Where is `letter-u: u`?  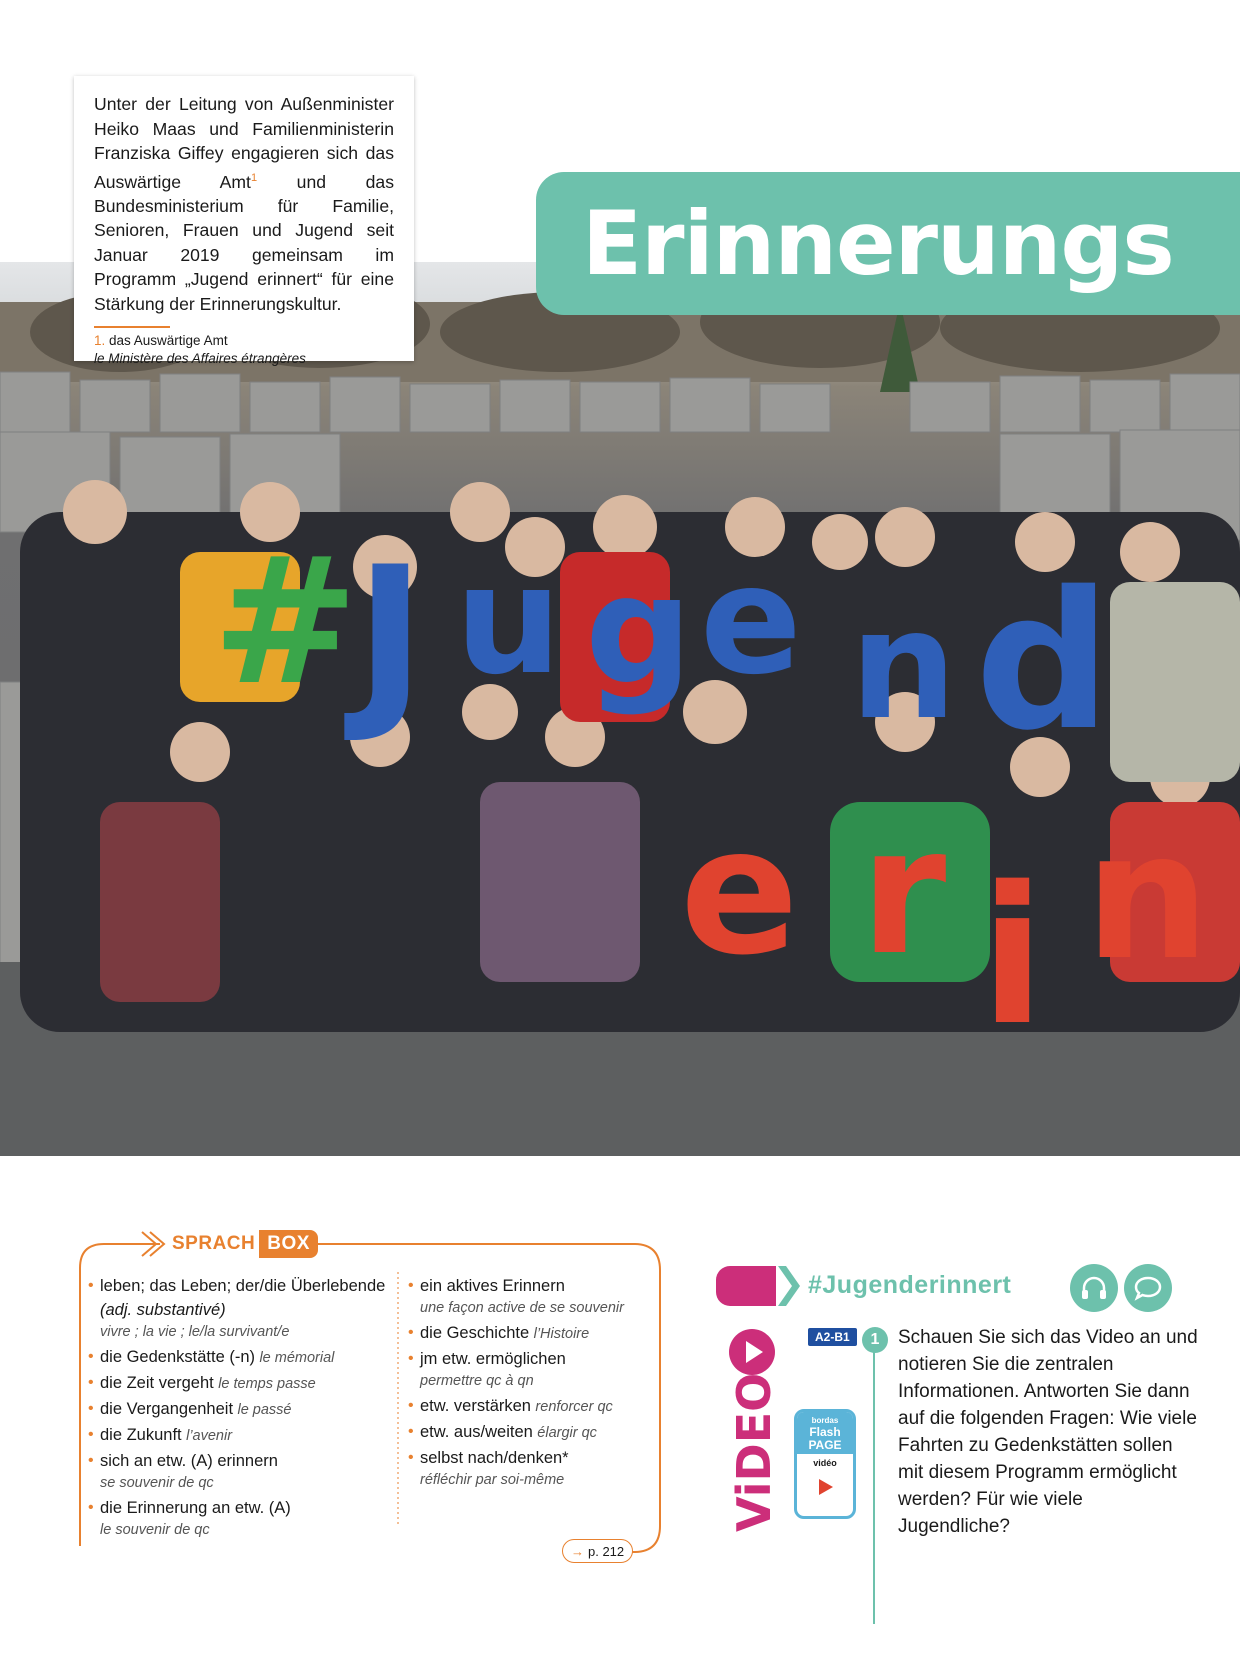
letter-u: u is located at coordinates (508, 621).